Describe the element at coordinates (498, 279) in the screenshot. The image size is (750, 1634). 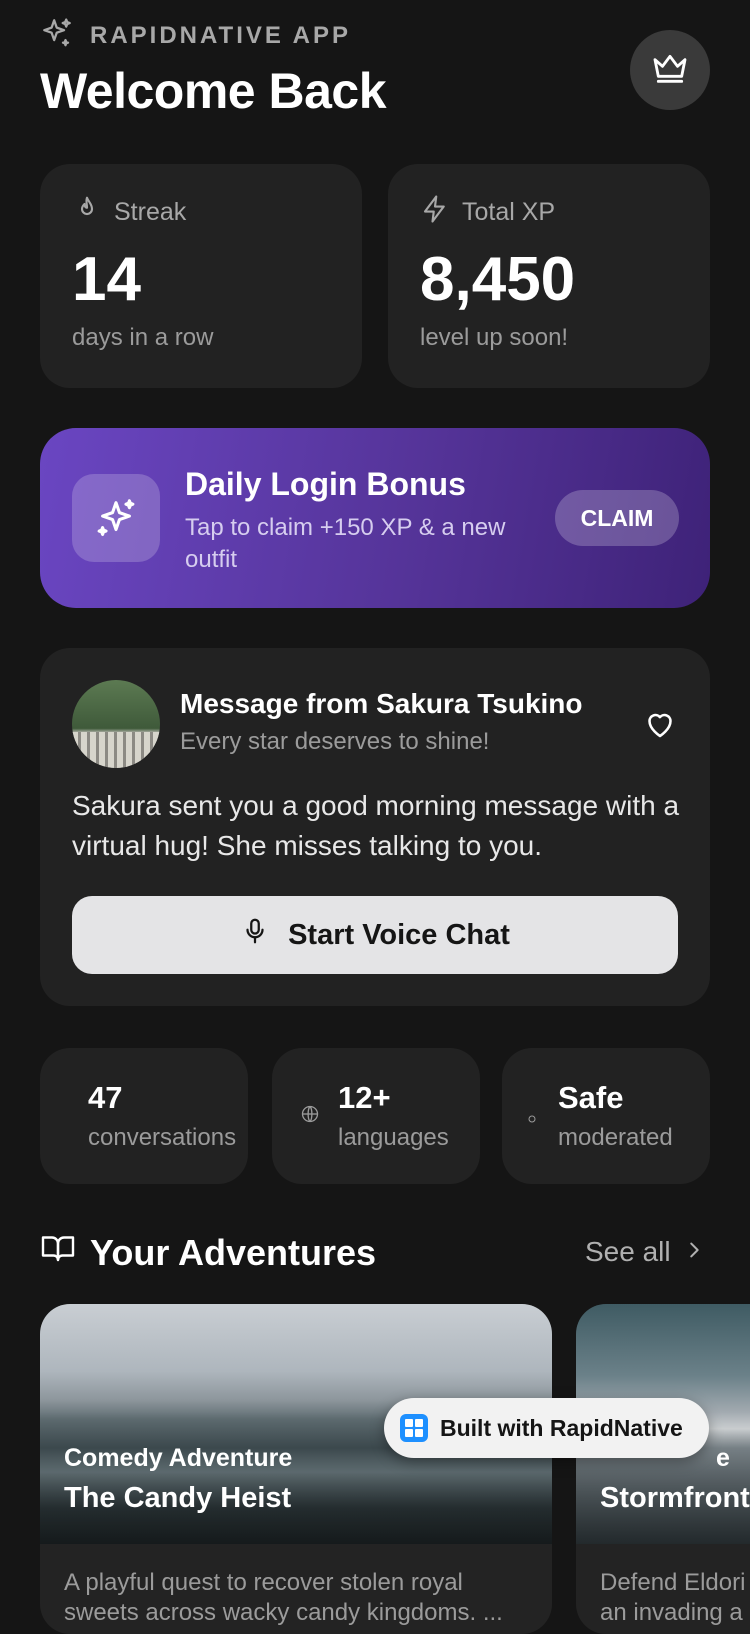
I see `xp-value: 8,450` at that location.